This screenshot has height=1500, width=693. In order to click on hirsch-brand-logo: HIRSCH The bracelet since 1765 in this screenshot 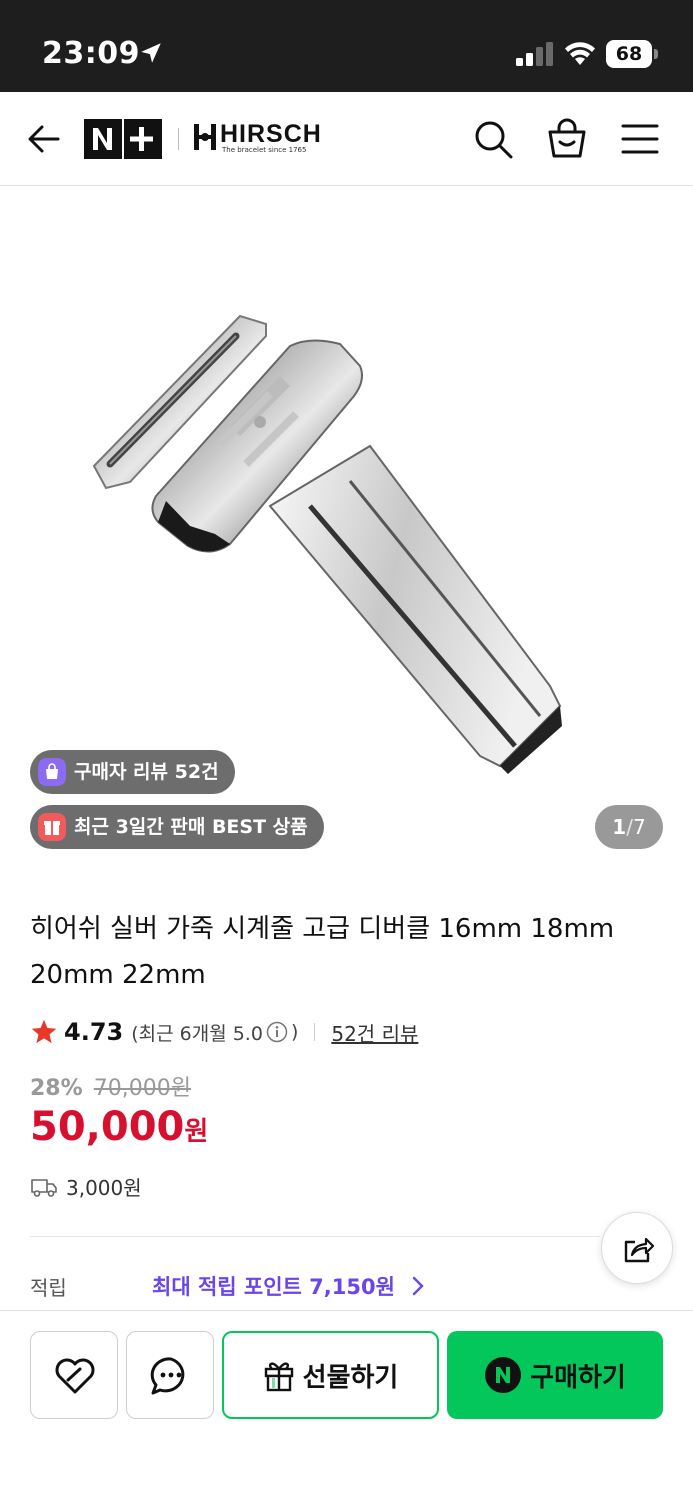, I will do `click(267, 140)`.